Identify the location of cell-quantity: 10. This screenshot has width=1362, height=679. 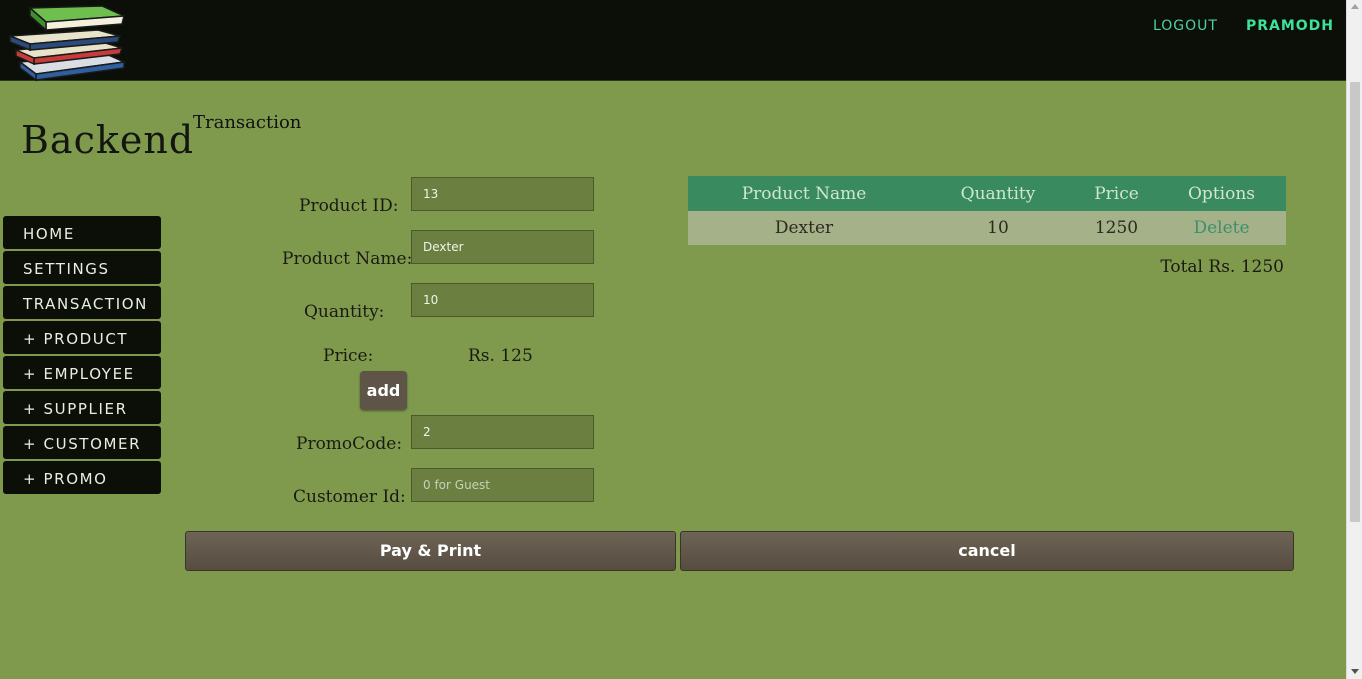
(998, 228).